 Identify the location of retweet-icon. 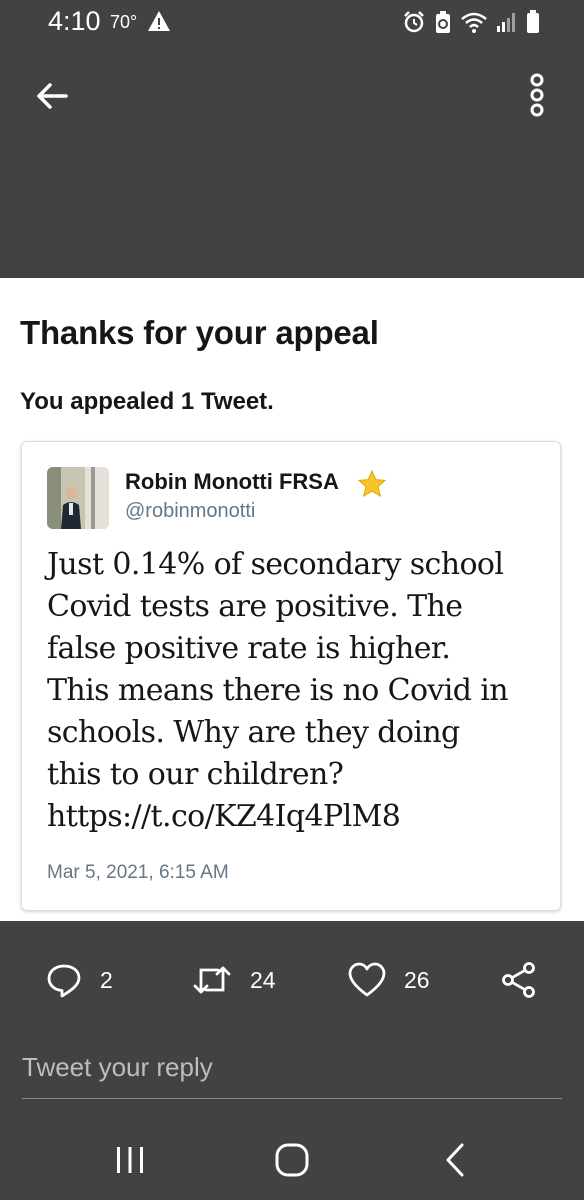
(212, 980).